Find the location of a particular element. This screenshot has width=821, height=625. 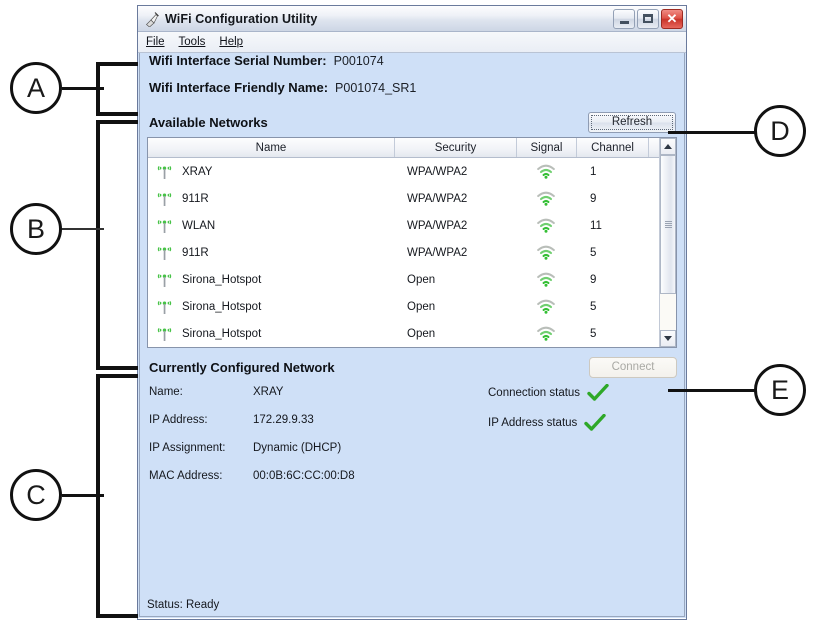

connection-status-row: Connection status is located at coordinates (548, 393).